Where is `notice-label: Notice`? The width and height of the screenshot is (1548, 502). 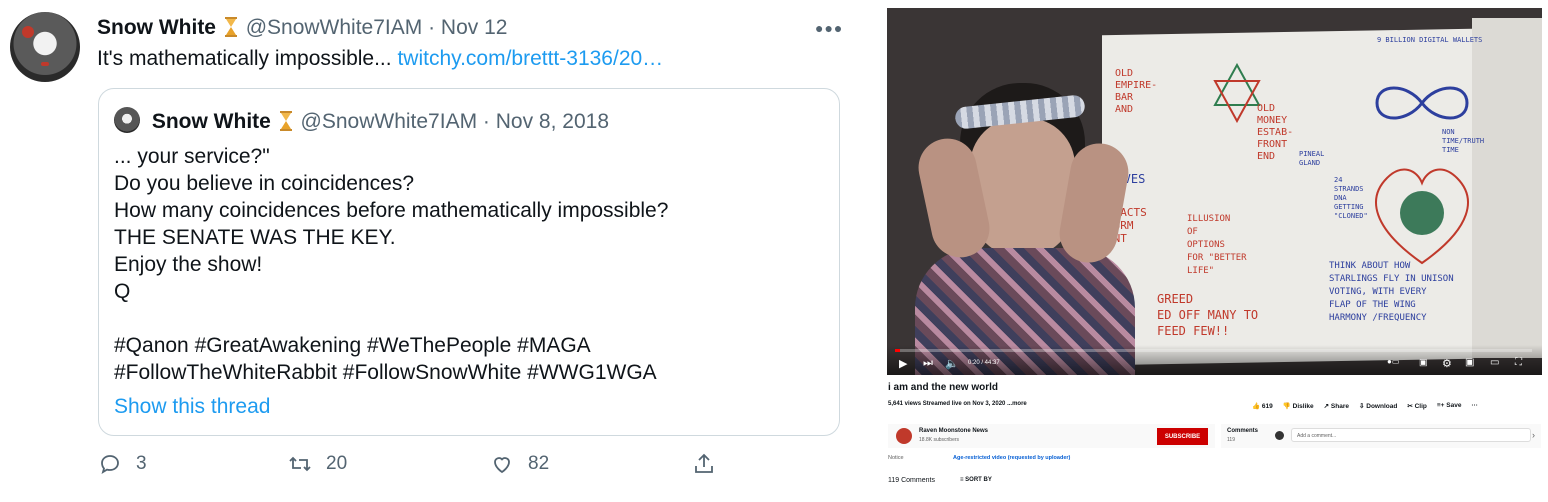
notice-label: Notice is located at coordinates (896, 458).